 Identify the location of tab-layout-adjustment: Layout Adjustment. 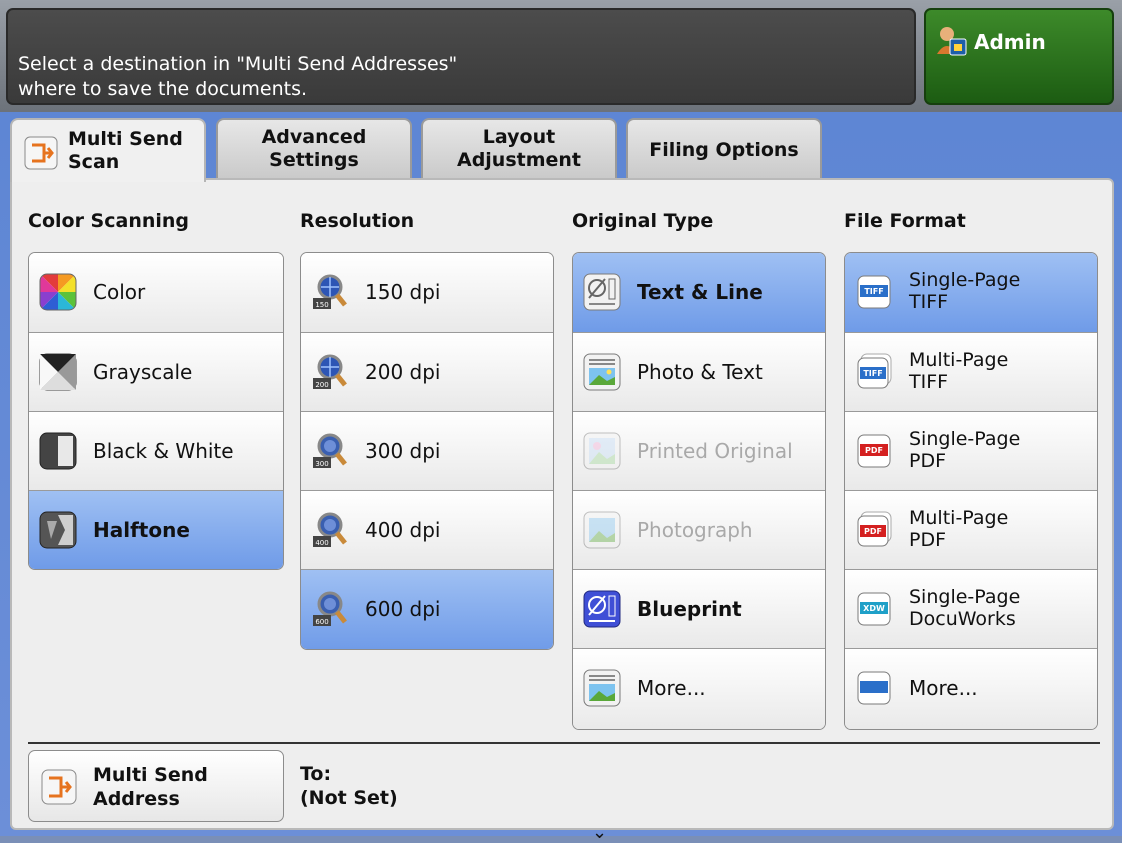
(519, 149).